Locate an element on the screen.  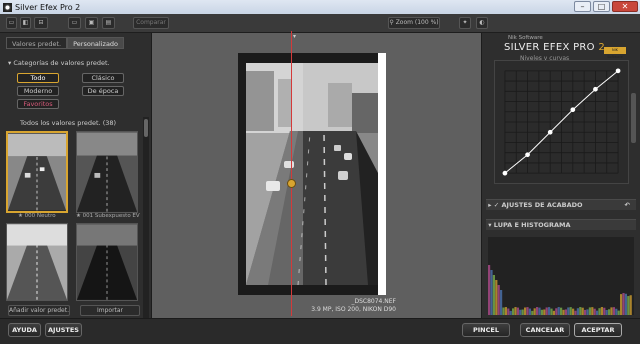
tab-custom: Personalizado is located at coordinates (96, 43).